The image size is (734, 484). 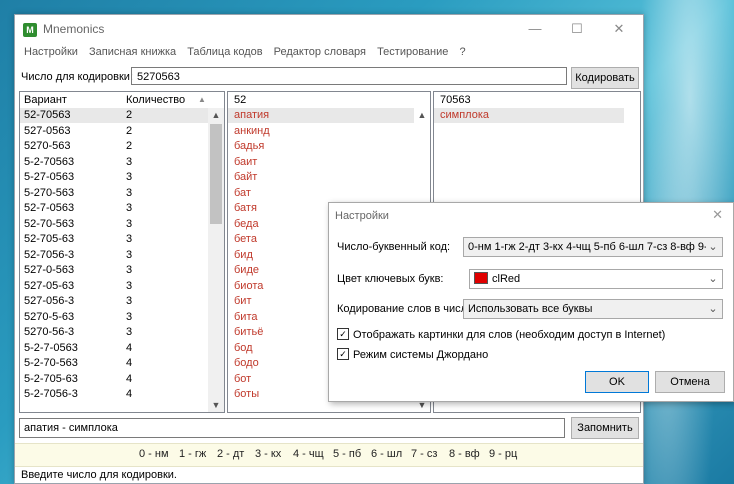 What do you see at coordinates (114, 255) in the screenshot?
I see `table-row: 52-7056-3 3` at bounding box center [114, 255].